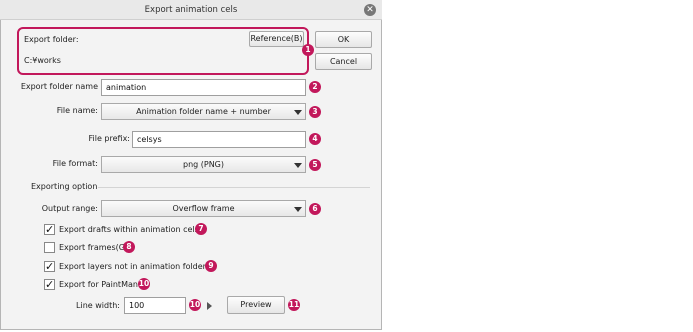  What do you see at coordinates (75, 163) in the screenshot?
I see `file-format-label: File format:` at bounding box center [75, 163].